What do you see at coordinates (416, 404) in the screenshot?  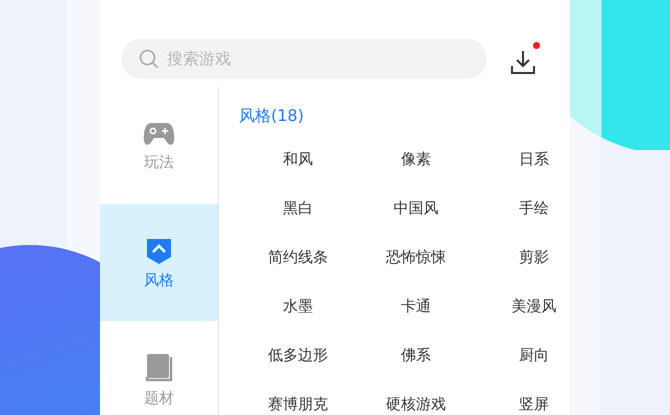 I see `style-tag: 硬核游戏` at bounding box center [416, 404].